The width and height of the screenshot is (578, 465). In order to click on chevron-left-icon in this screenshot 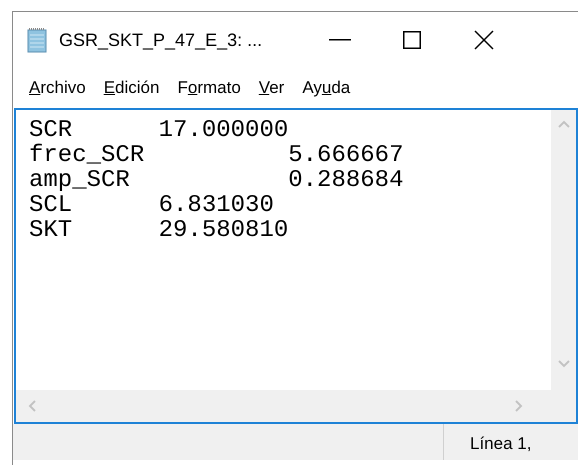, I will do `click(32, 406)`.